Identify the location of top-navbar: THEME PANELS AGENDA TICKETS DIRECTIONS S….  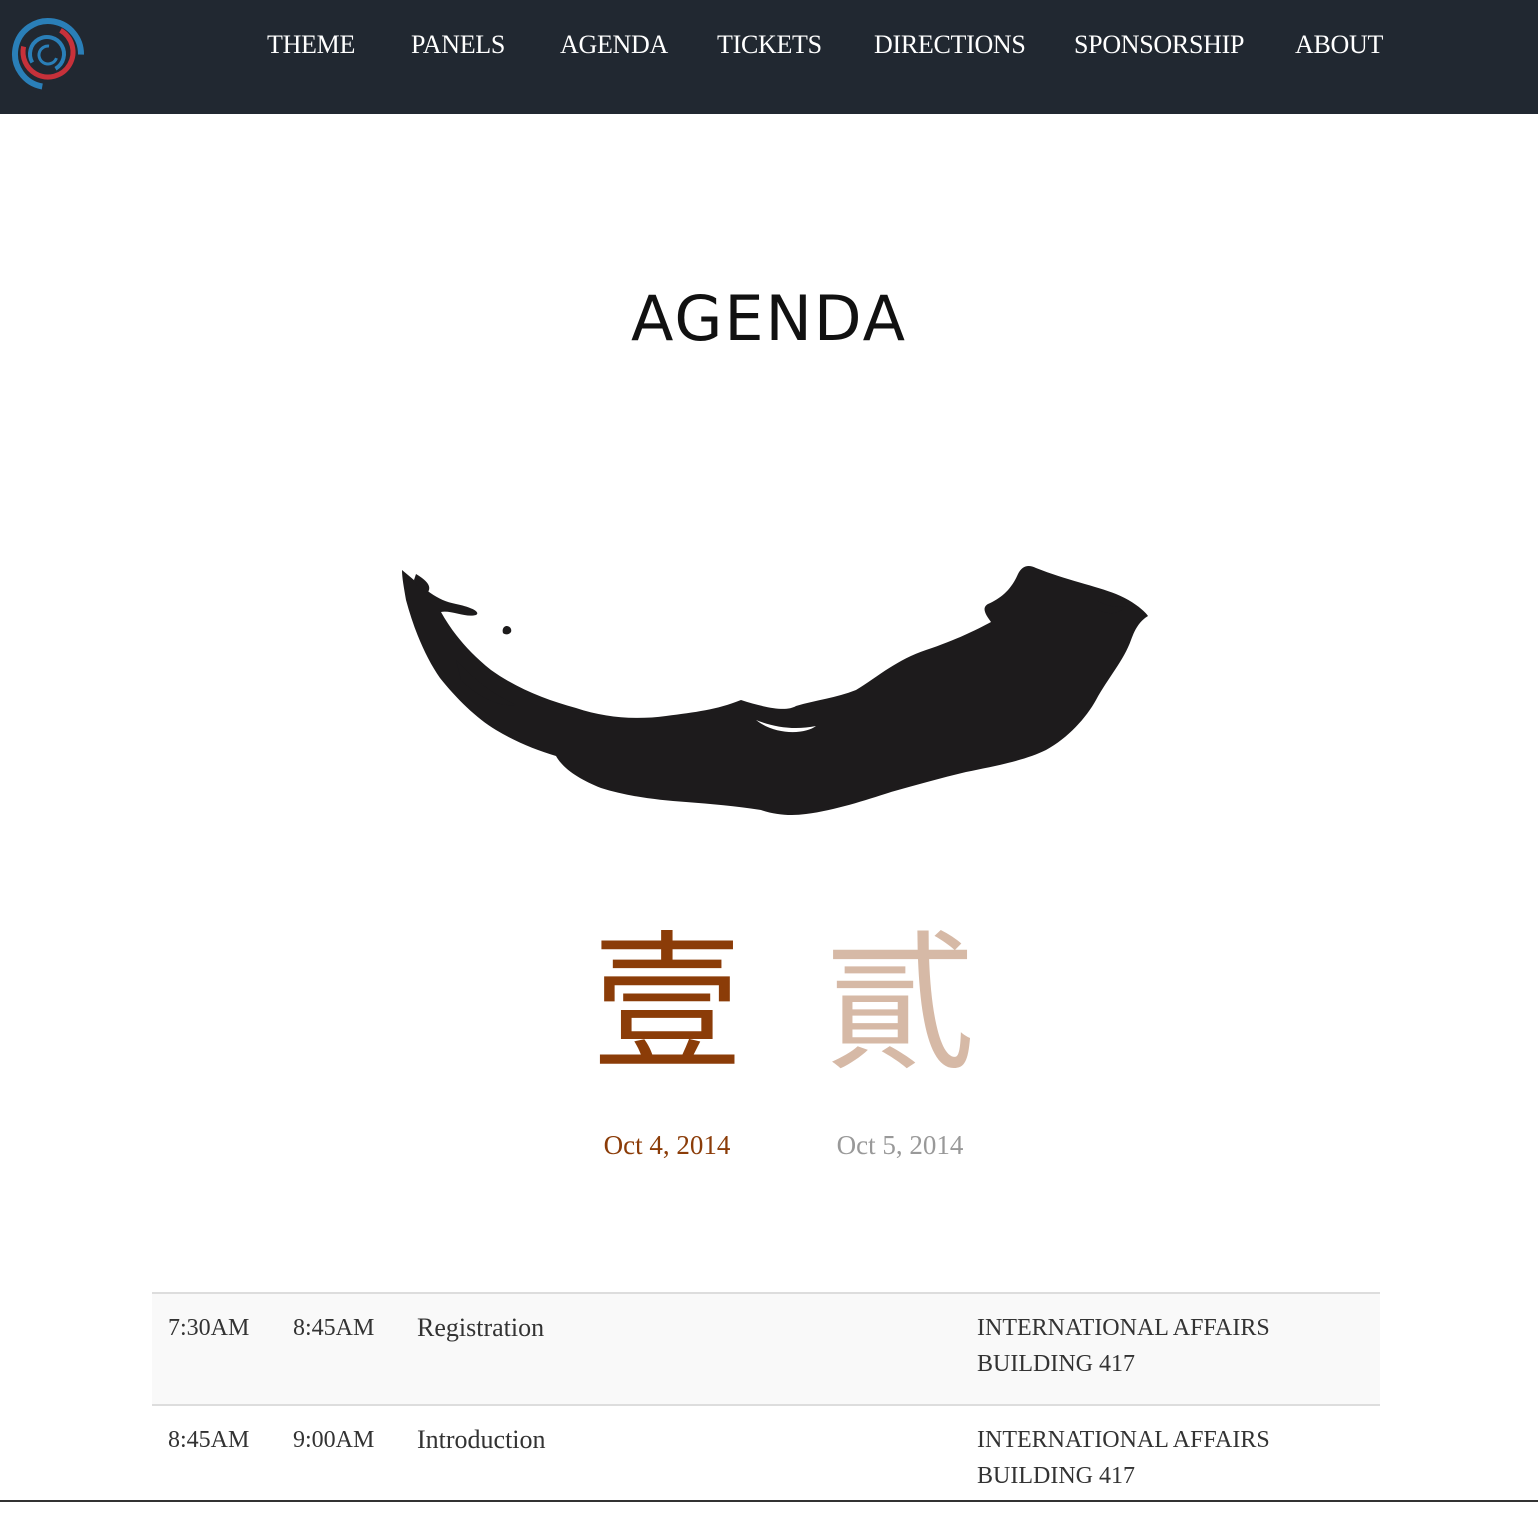
(769, 57).